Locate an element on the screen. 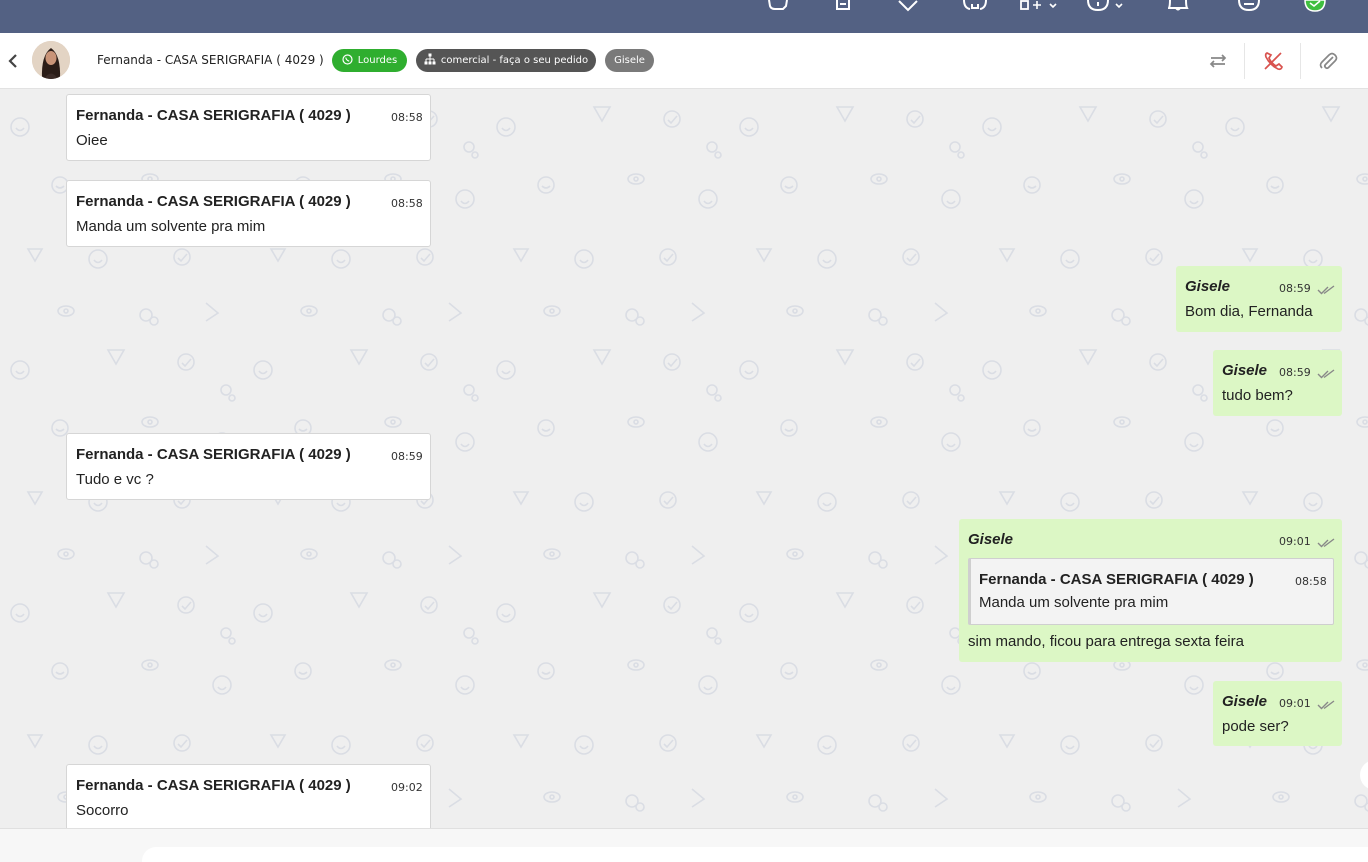 This screenshot has height=862, width=1368. message-outgoing: Gisele 09:01 pode ser? is located at coordinates (1277, 713).